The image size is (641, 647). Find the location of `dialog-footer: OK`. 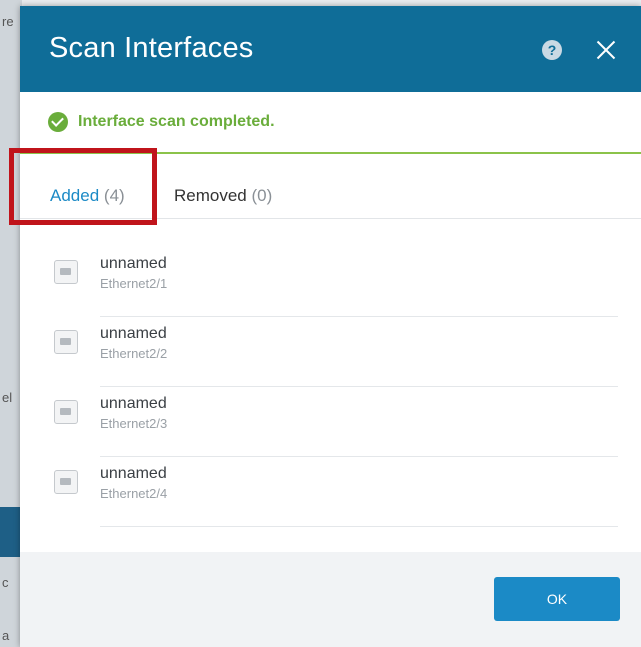

dialog-footer: OK is located at coordinates (330, 599).